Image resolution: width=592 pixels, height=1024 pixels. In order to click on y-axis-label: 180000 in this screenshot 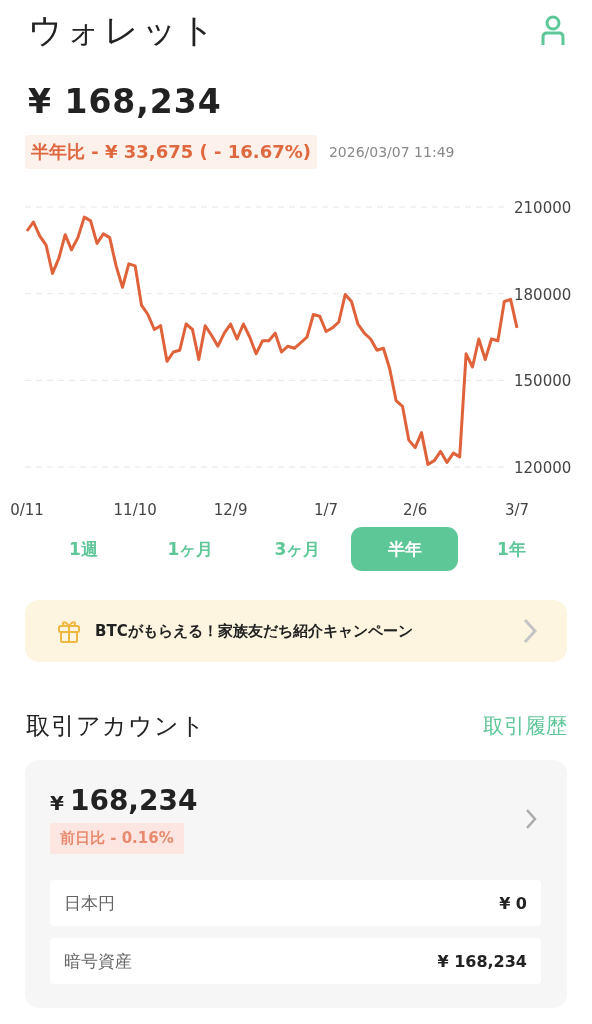, I will do `click(543, 294)`.